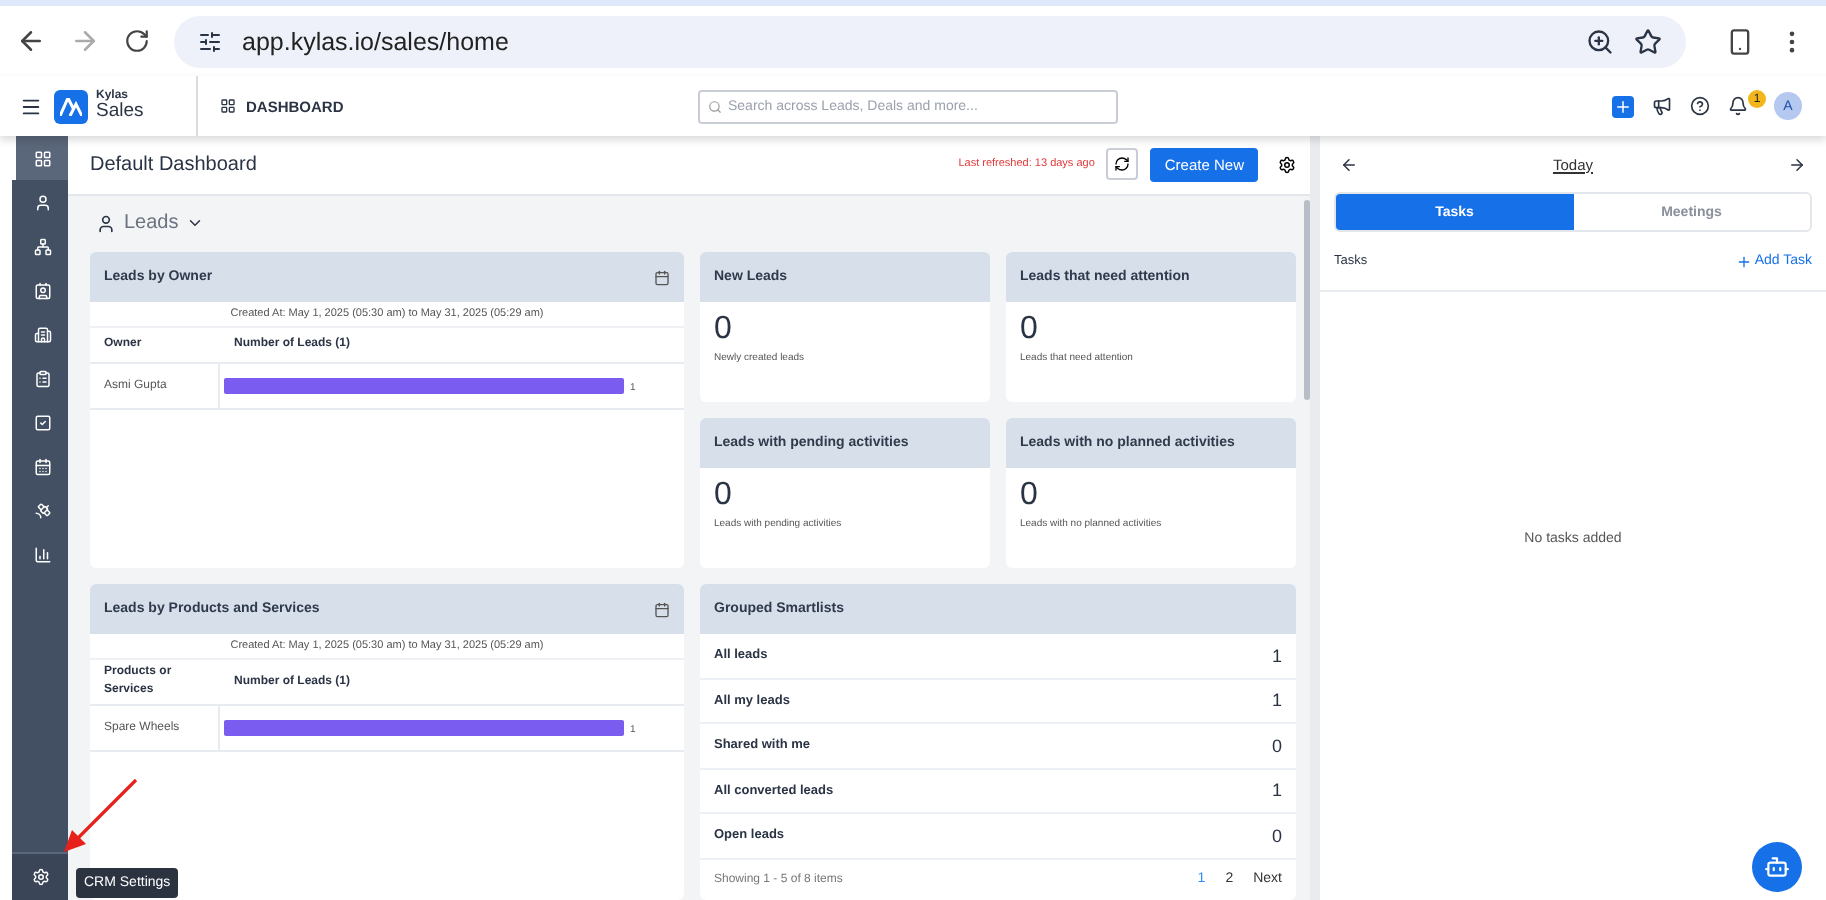 Image resolution: width=1826 pixels, height=900 pixels. Describe the element at coordinates (376, 41) in the screenshot. I see `url-text: app.kylas.io/sales/home` at that location.